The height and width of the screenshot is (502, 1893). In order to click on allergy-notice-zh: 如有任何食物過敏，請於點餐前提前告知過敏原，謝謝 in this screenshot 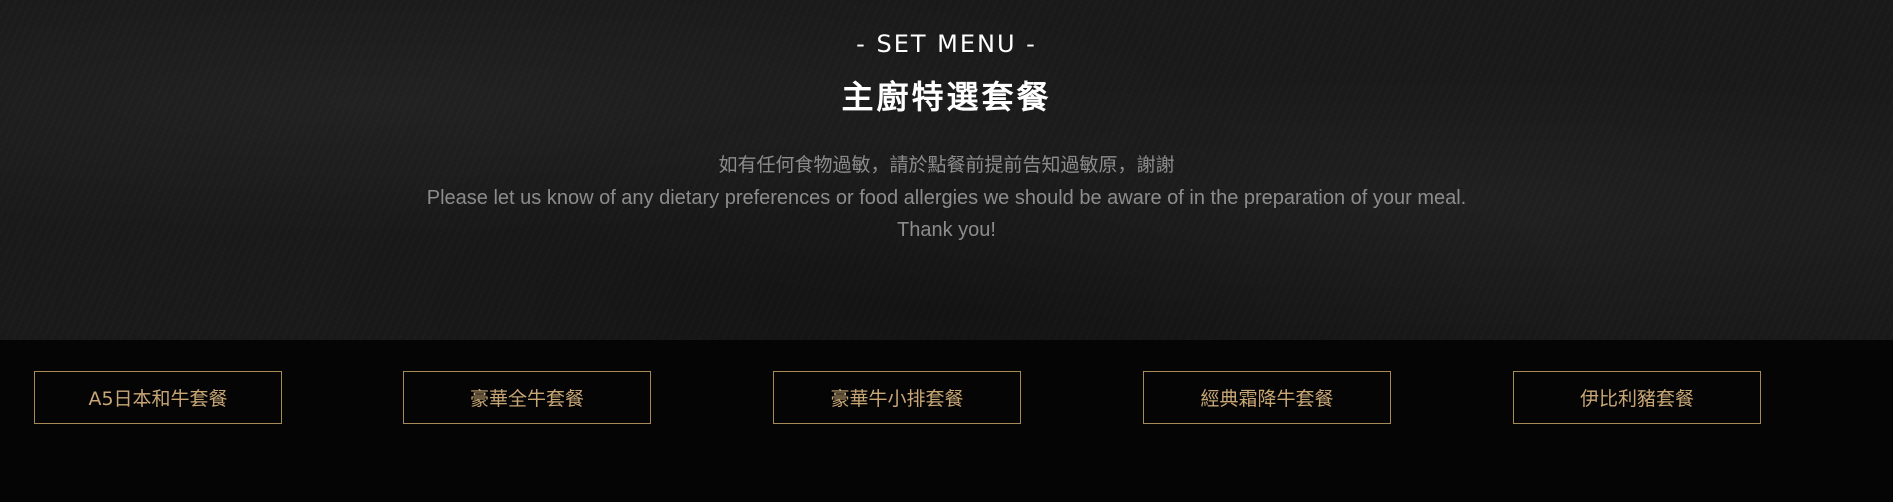, I will do `click(946, 165)`.